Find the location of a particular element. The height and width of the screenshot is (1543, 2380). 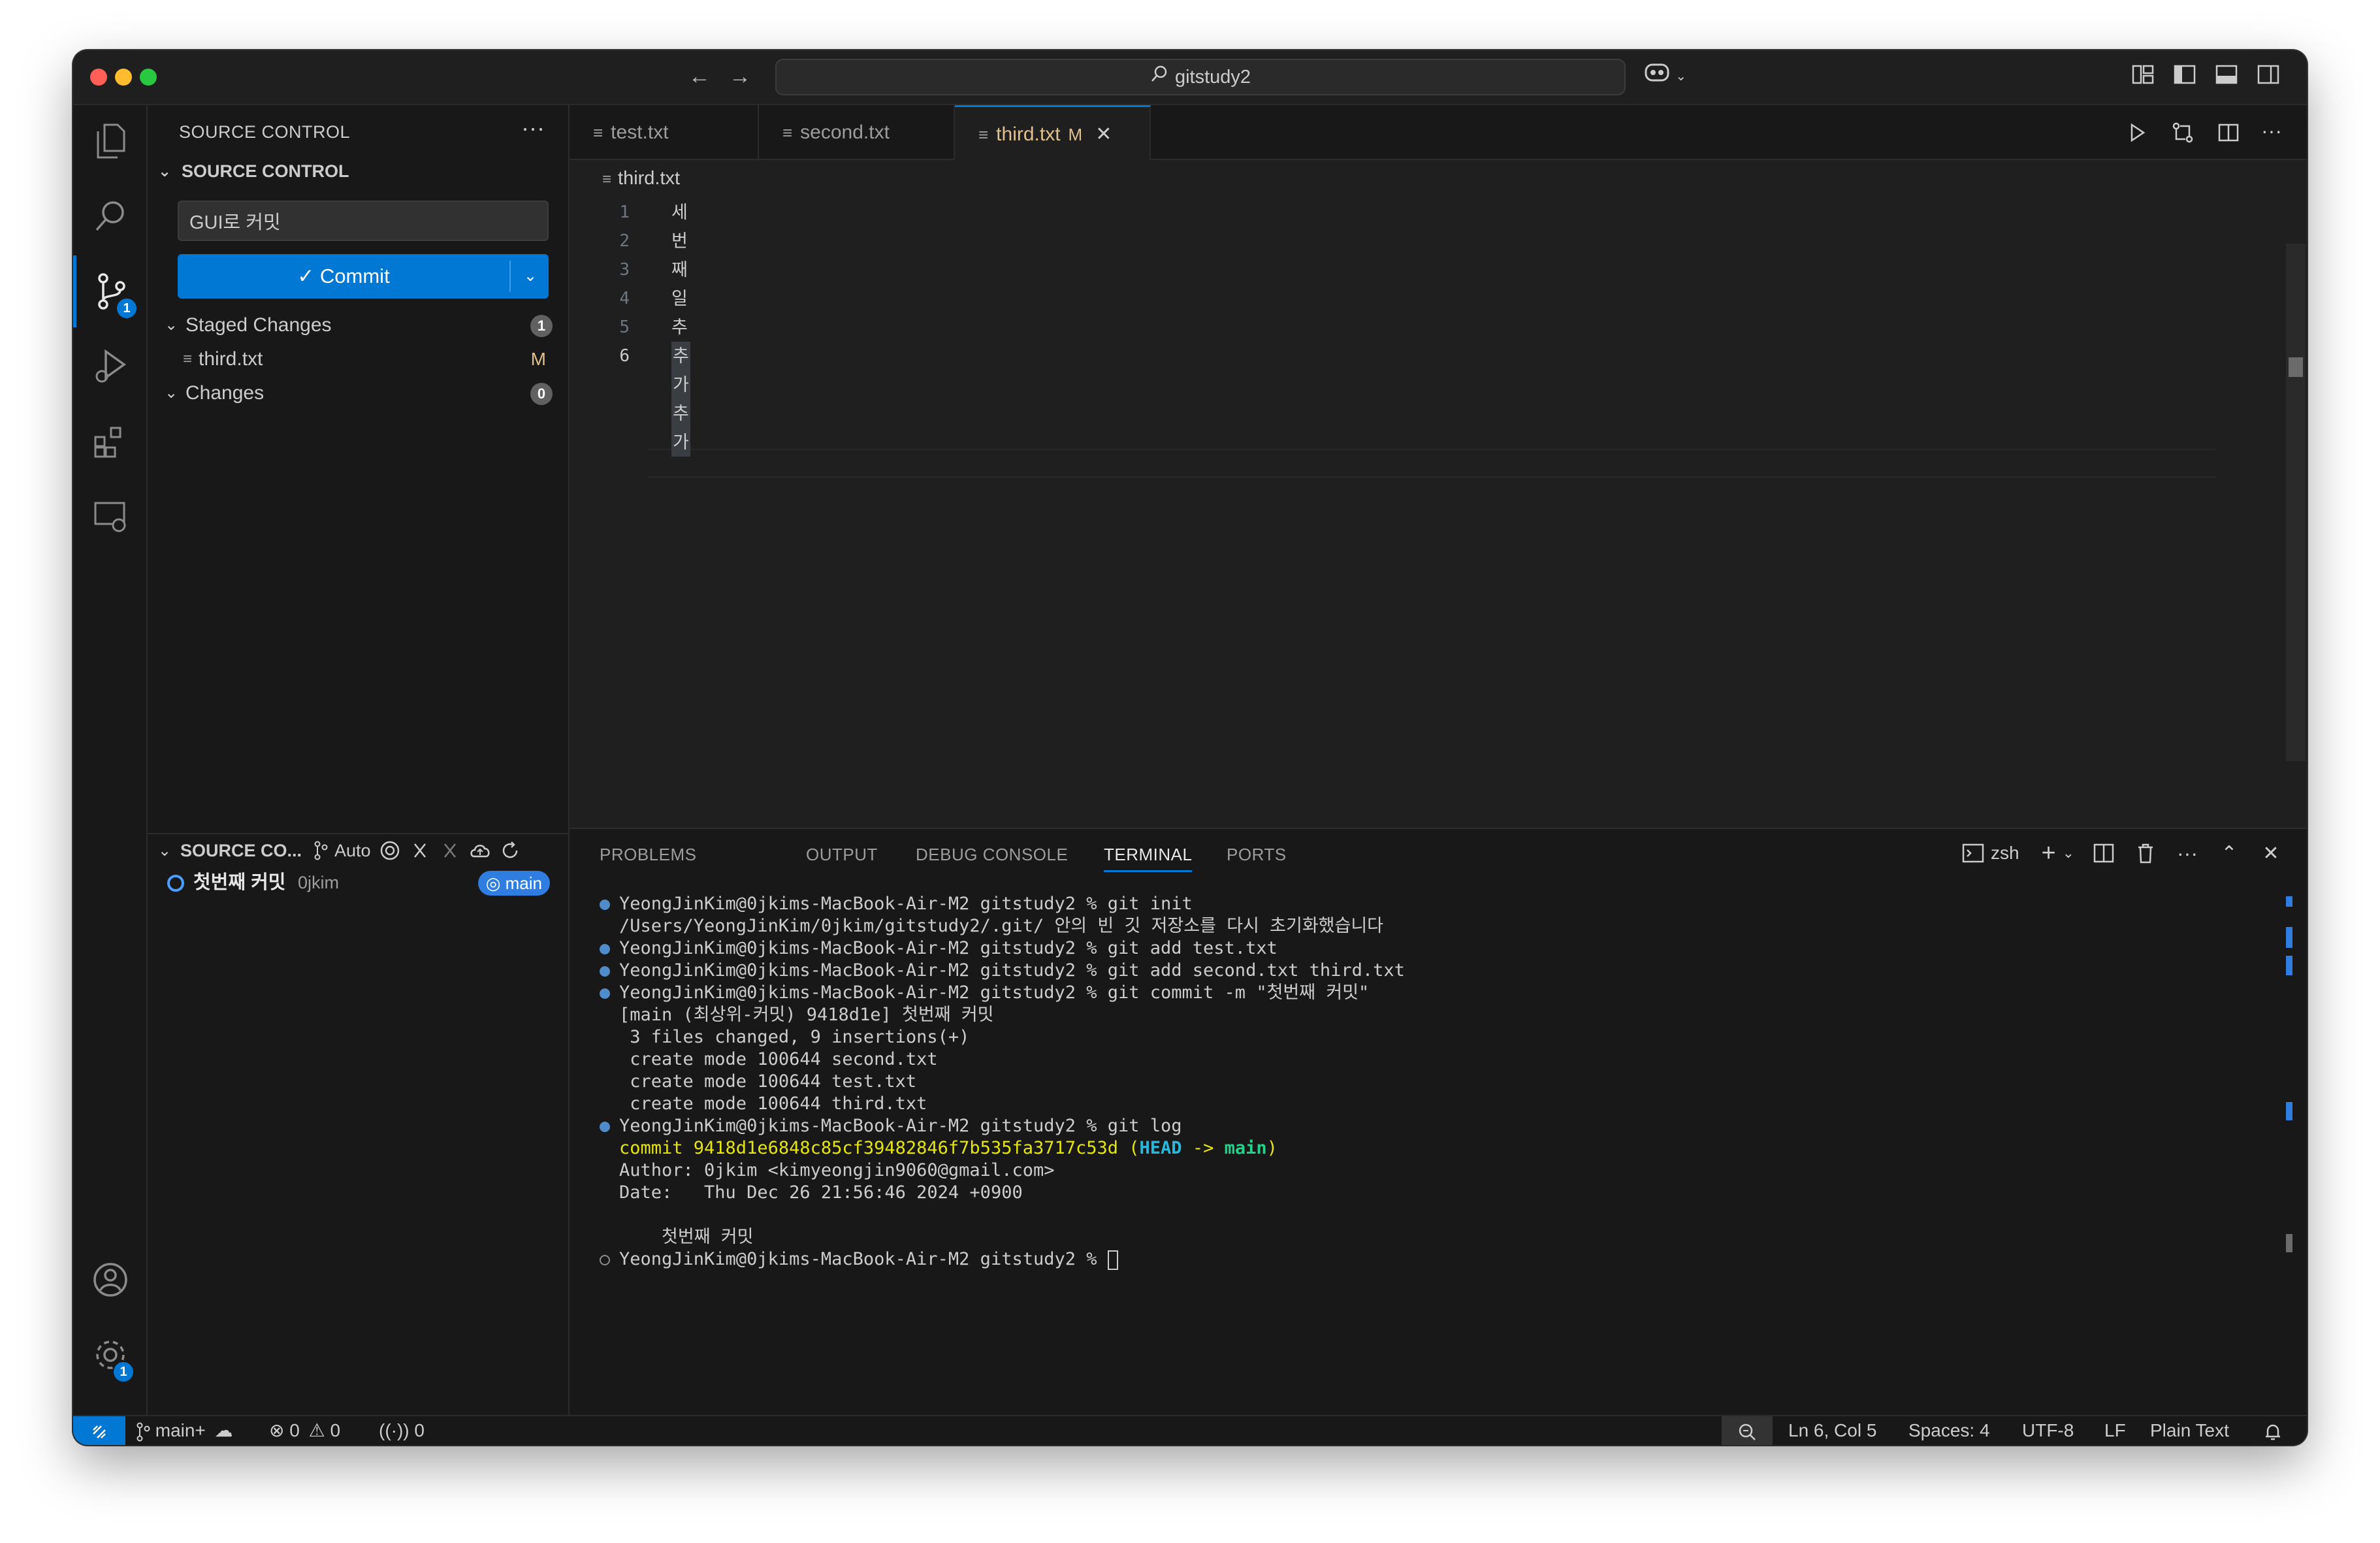

minimize-window-button is located at coordinates (123, 77).